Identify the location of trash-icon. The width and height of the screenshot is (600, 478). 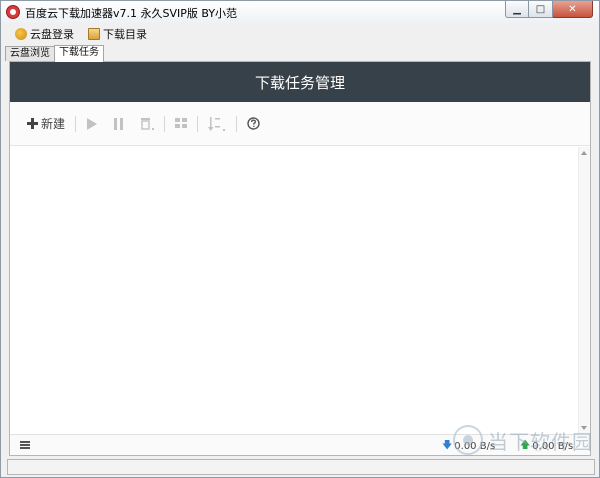
(148, 124).